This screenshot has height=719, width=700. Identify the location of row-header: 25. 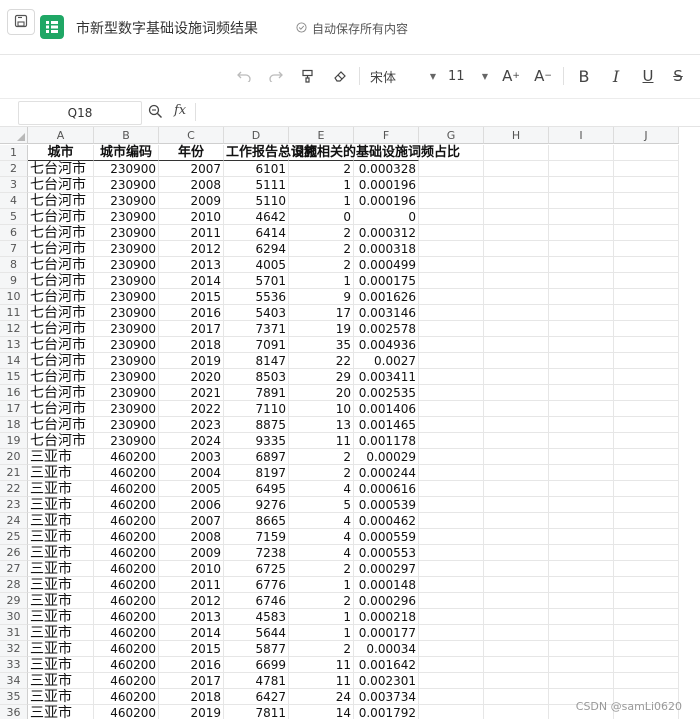
(14, 537).